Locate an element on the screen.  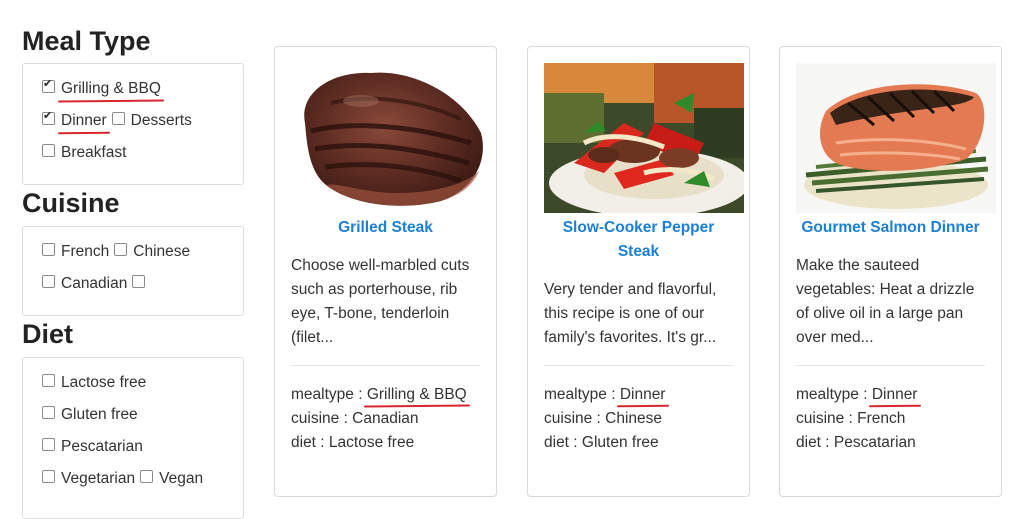
filter-option-chinese: Chinese is located at coordinates (152, 251).